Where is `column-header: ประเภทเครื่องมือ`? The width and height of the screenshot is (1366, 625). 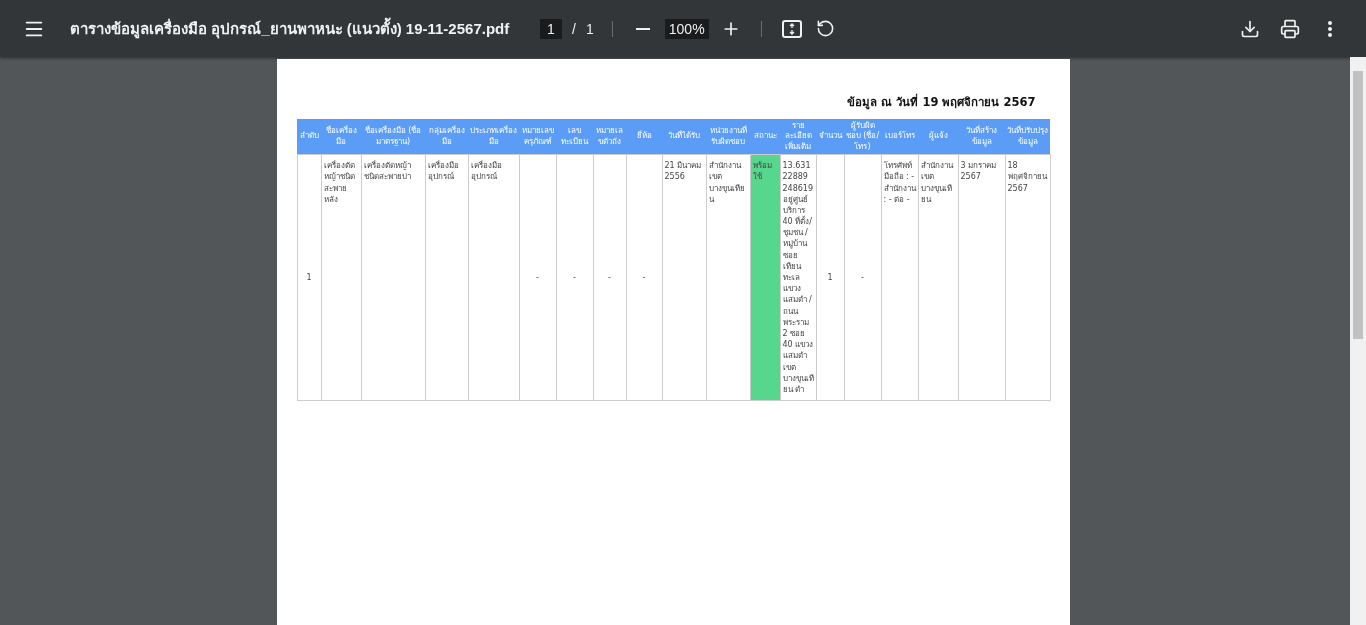
column-header: ประเภทเครื่องมือ is located at coordinates (493, 137).